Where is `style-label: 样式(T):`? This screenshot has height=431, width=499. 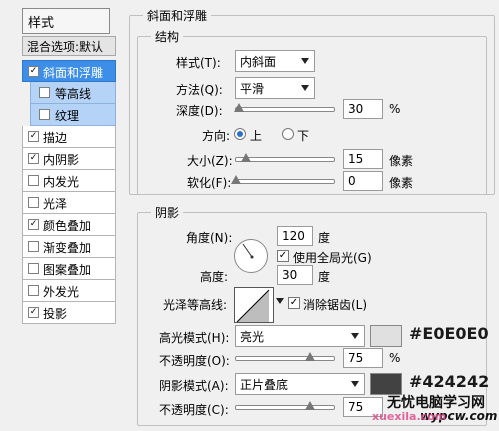 style-label: 样式(T): is located at coordinates (198, 63).